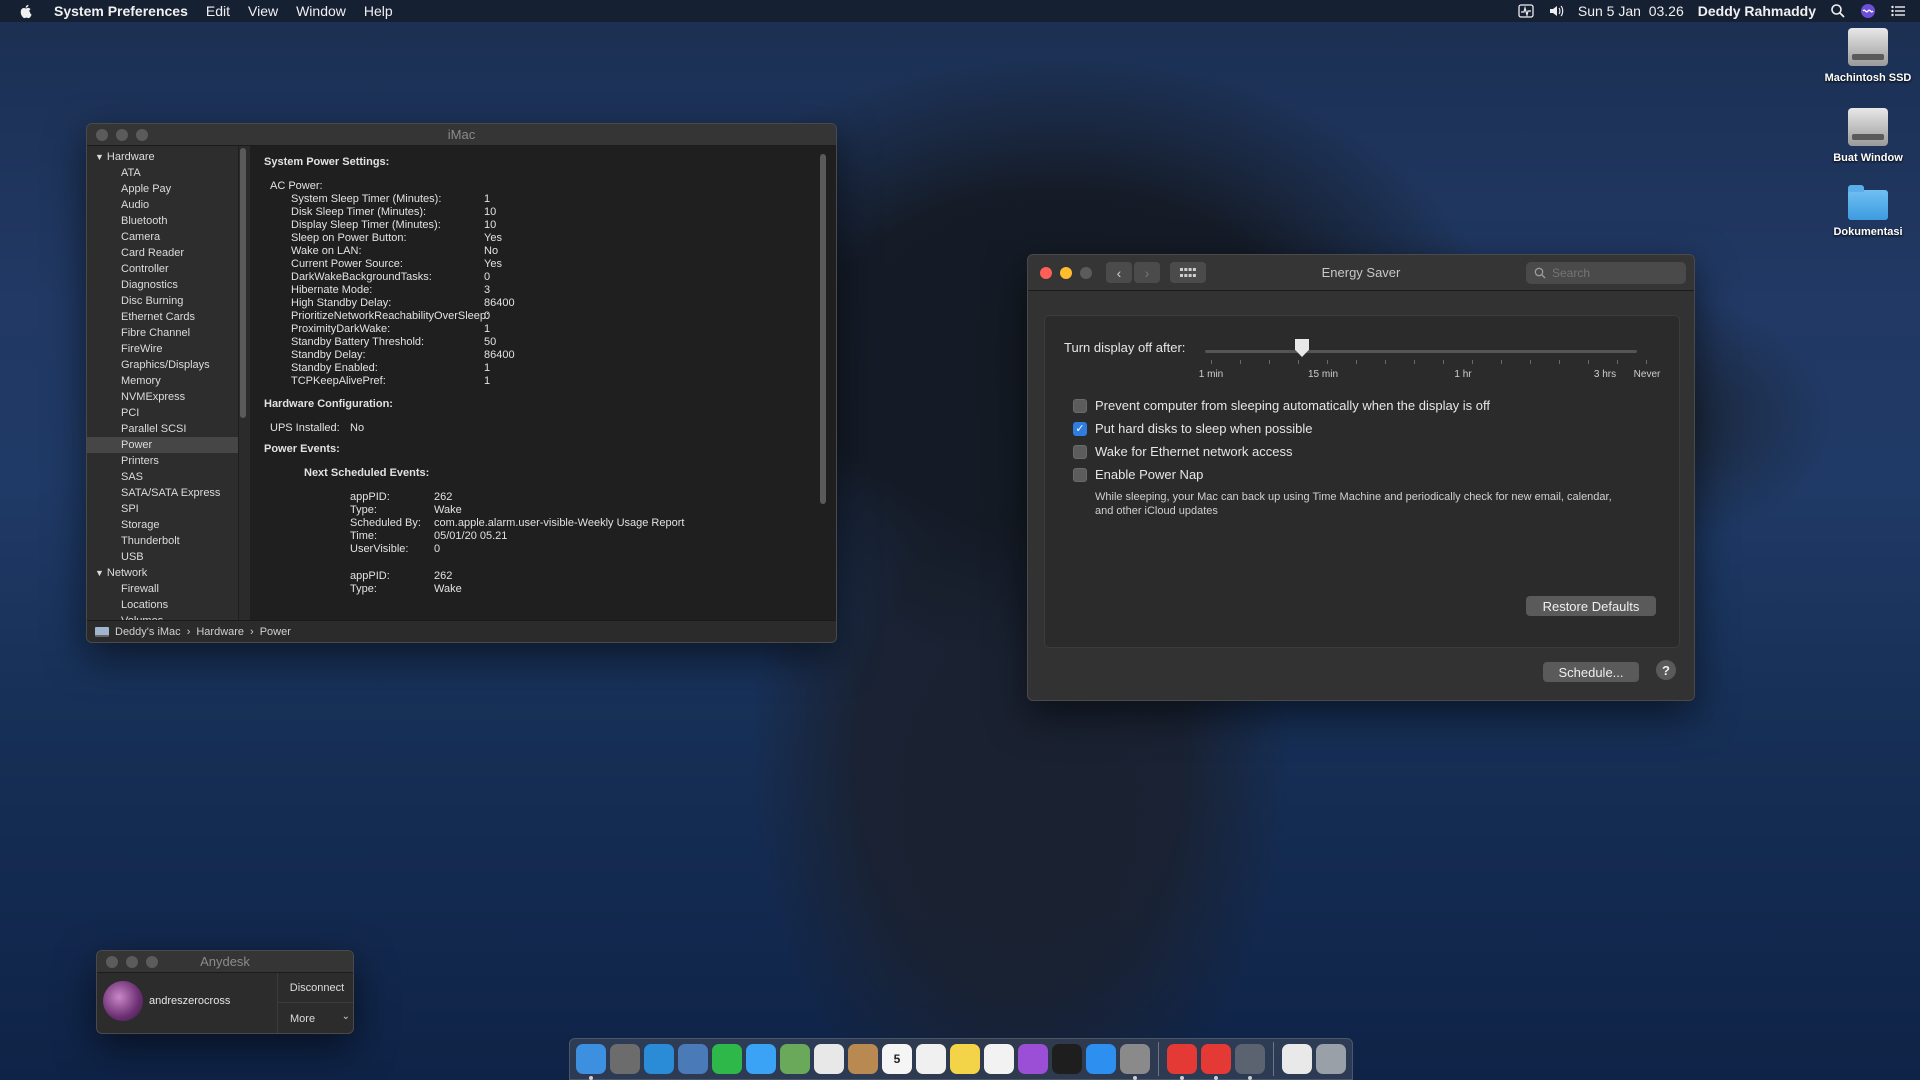  Describe the element at coordinates (162, 541) in the screenshot. I see `sidebar-item-thunderbolt: Thunderbolt` at that location.